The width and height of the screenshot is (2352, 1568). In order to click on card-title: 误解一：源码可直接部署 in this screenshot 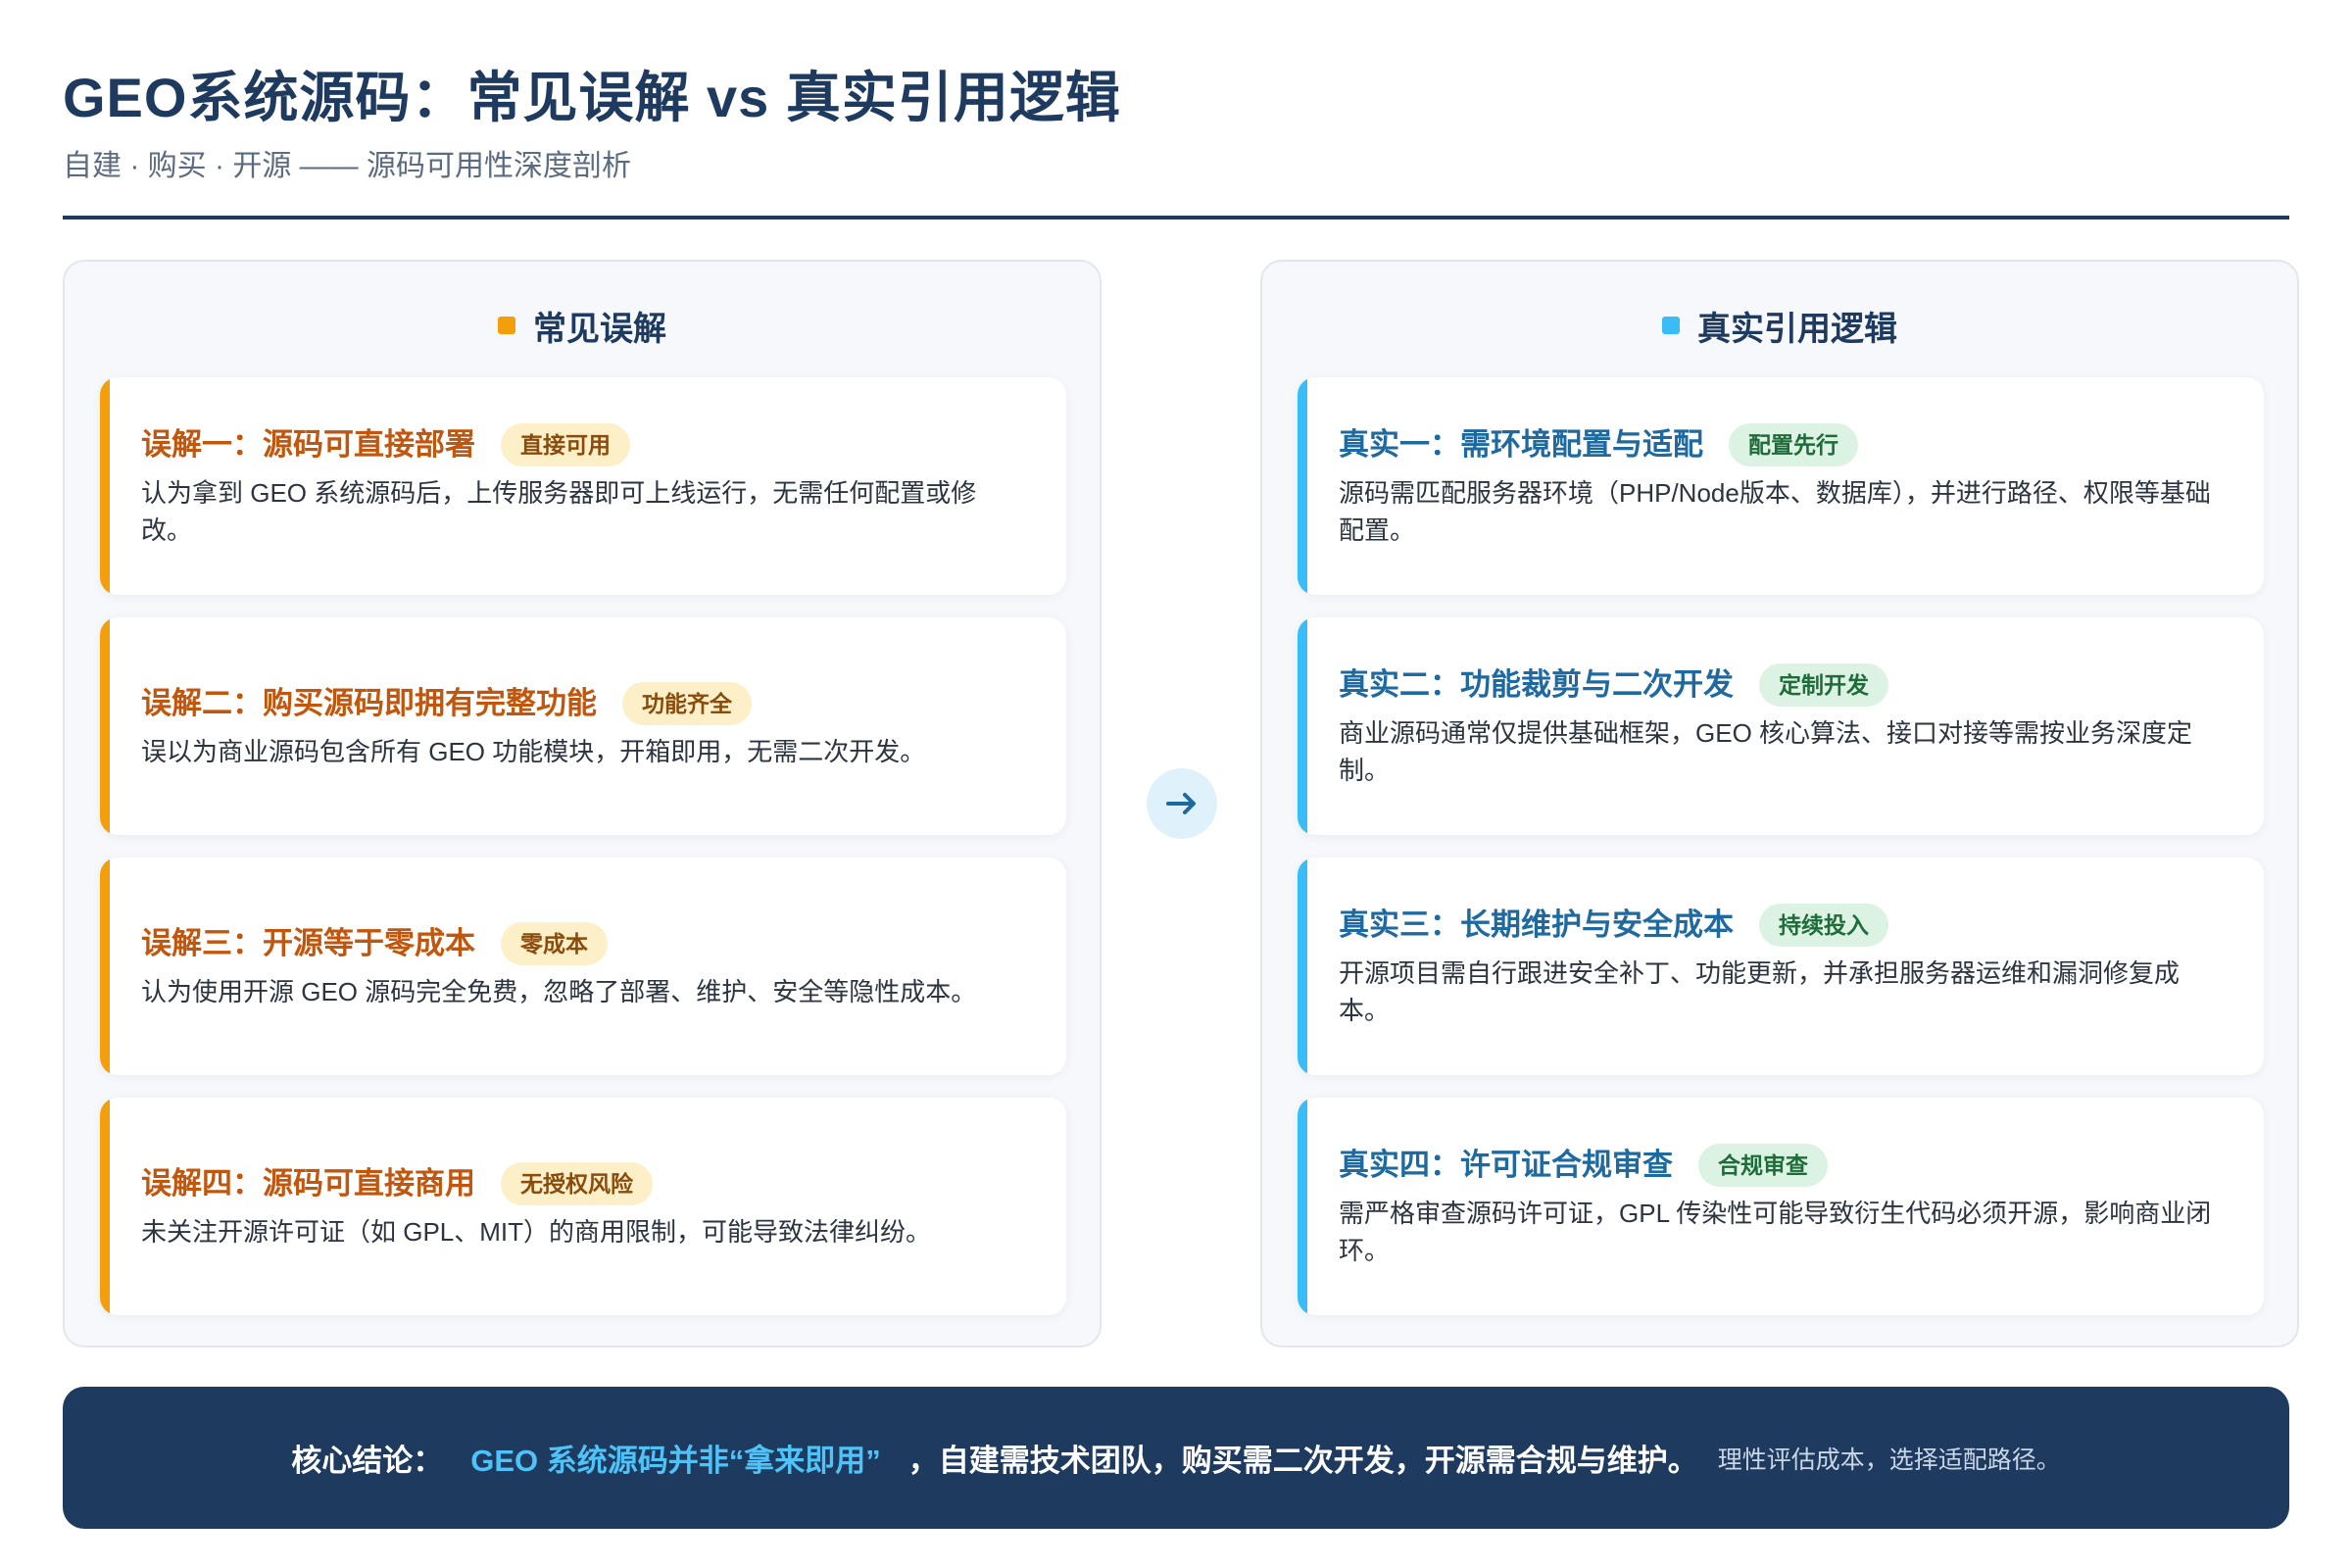, I will do `click(308, 444)`.